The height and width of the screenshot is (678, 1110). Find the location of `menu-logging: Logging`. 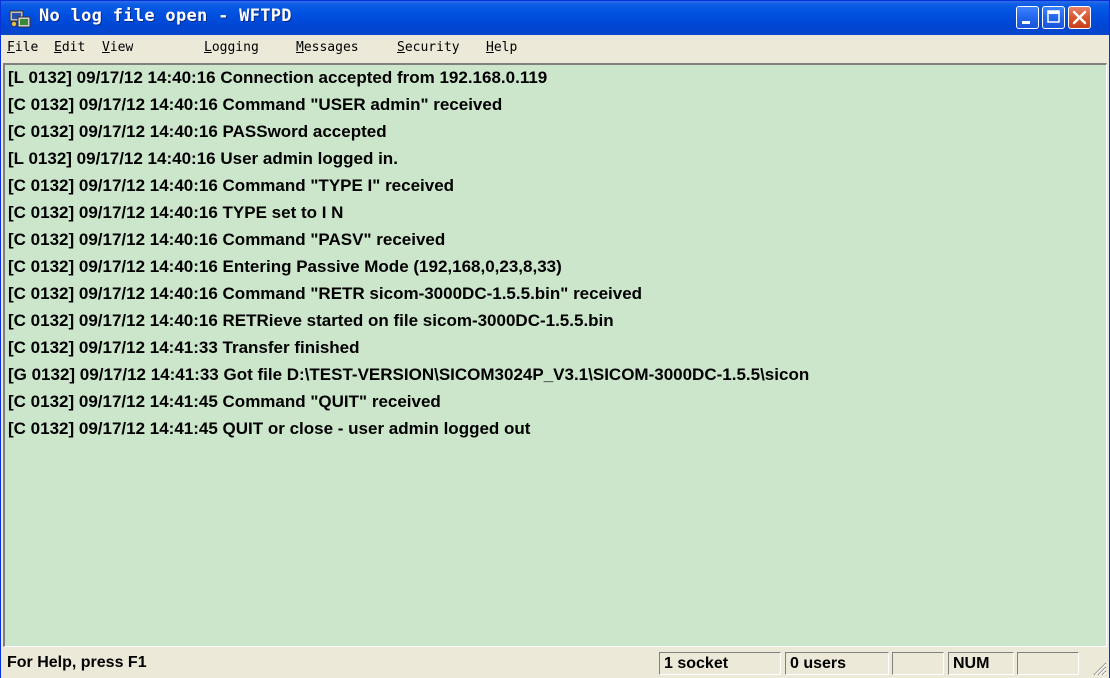

menu-logging: Logging is located at coordinates (231, 47).